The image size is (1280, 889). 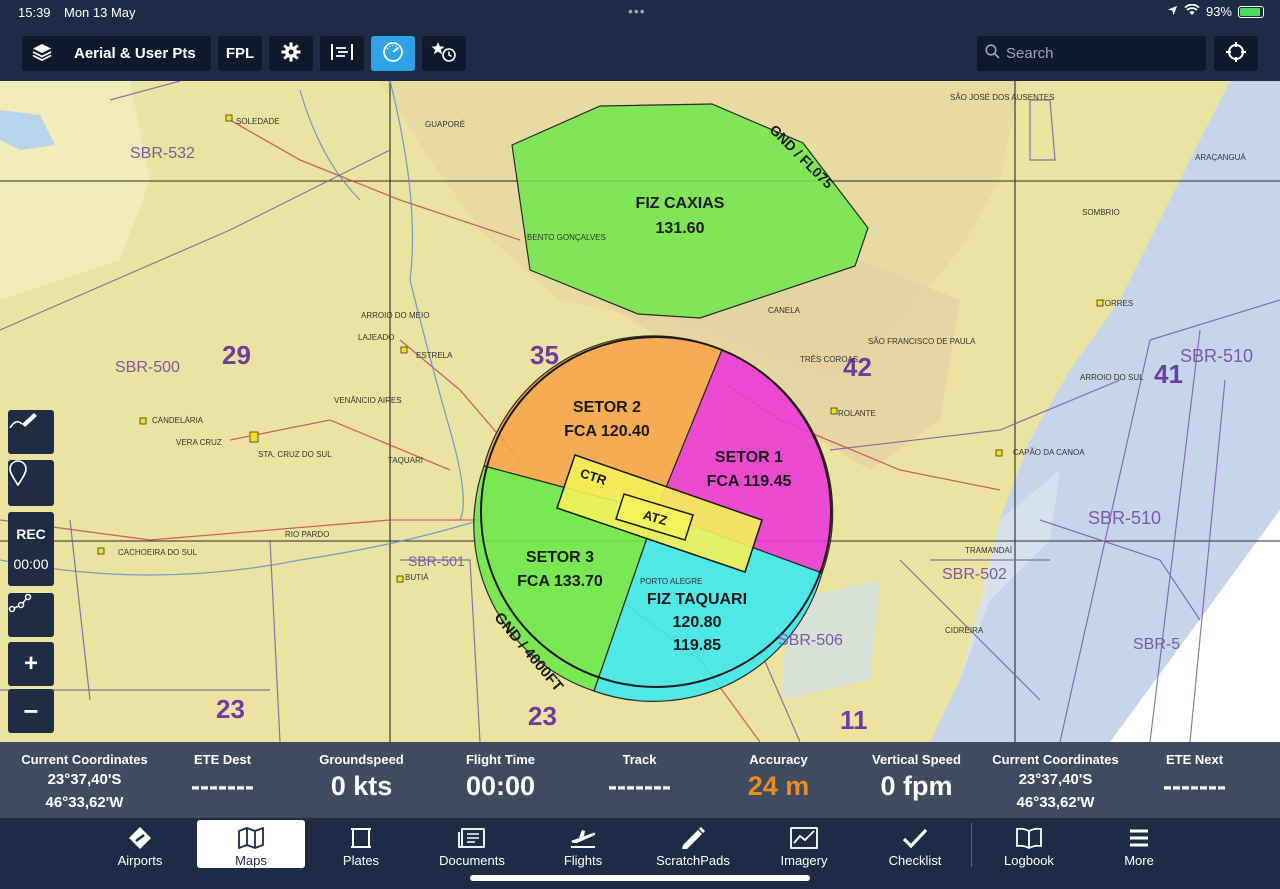 I want to click on tab-documents: Documents, so click(x=472, y=844).